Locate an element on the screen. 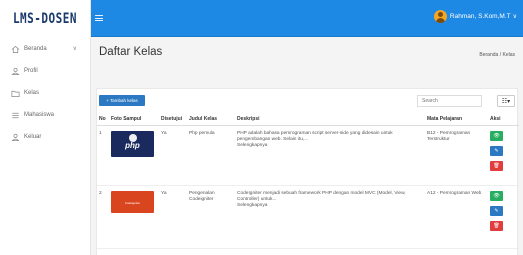 Image resolution: width=523 pixels, height=255 pixels. row-number: 2 is located at coordinates (103, 217).